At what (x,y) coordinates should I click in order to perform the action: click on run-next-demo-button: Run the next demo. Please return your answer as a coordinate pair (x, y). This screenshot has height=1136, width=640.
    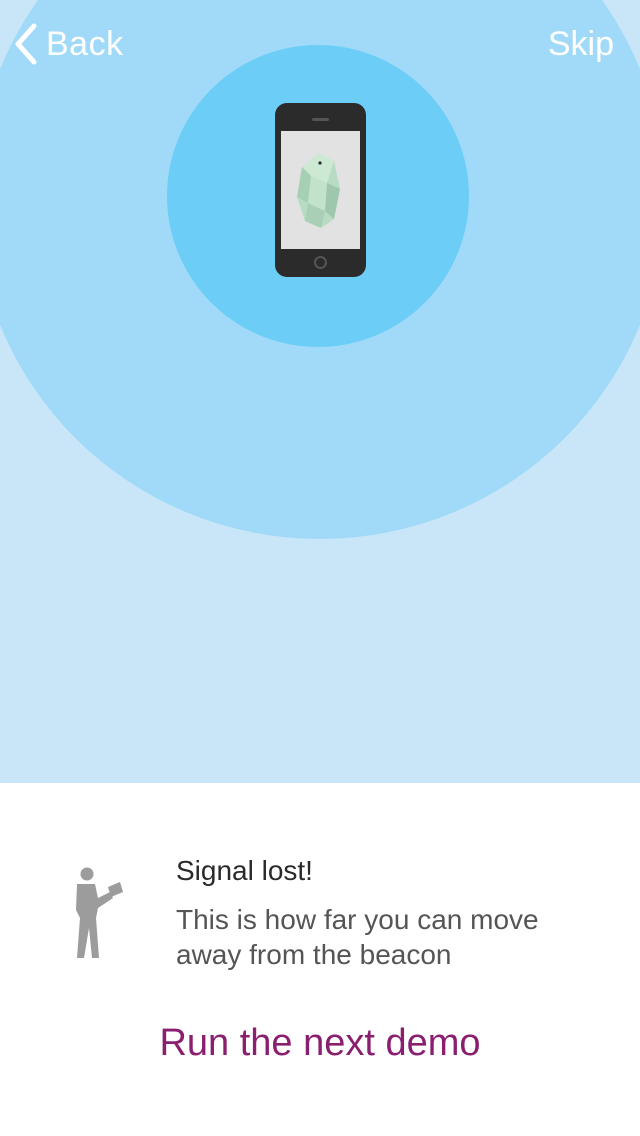
    Looking at the image, I should click on (320, 1043).